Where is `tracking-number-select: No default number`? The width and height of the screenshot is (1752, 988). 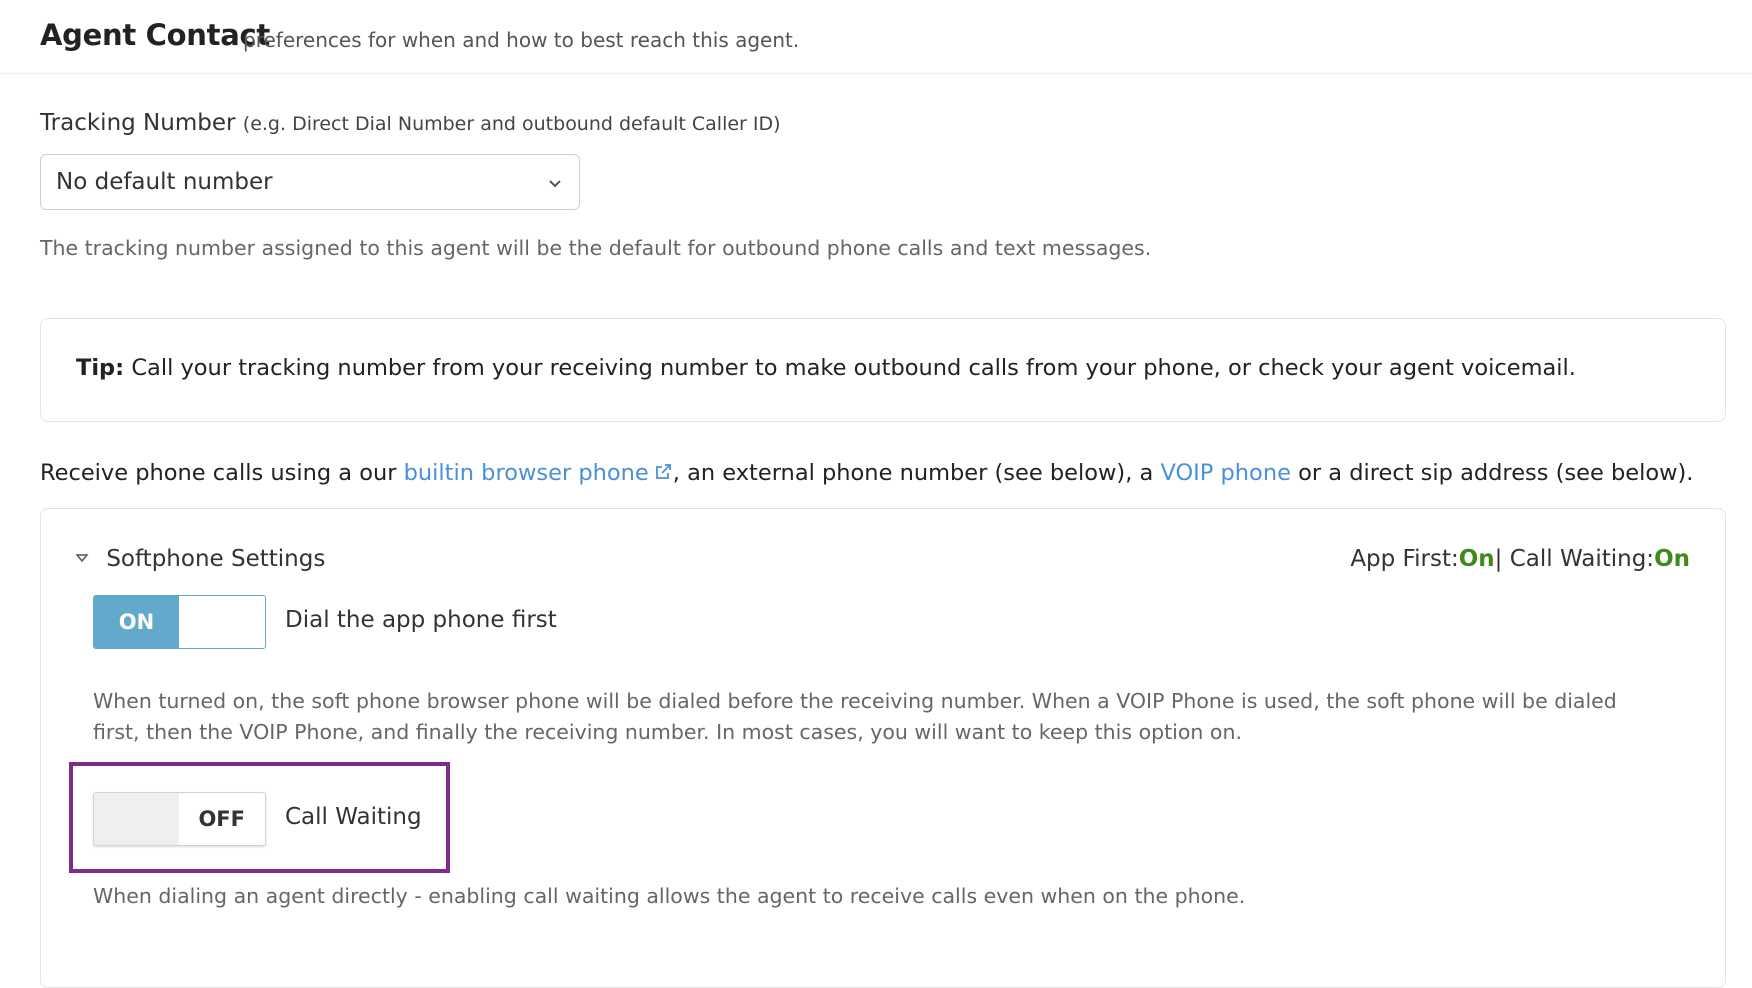 tracking-number-select: No default number is located at coordinates (310, 182).